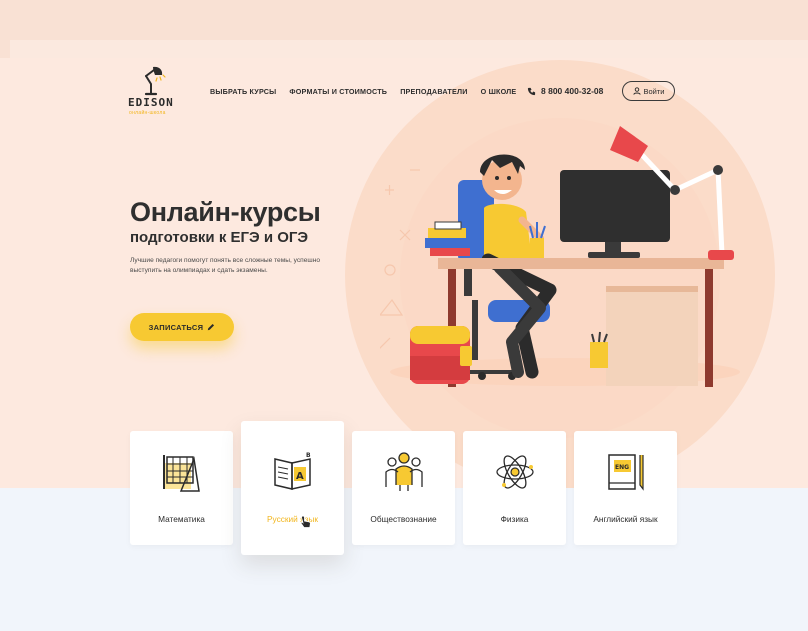  Describe the element at coordinates (211, 327) in the screenshot. I see `pencil-icon` at that location.